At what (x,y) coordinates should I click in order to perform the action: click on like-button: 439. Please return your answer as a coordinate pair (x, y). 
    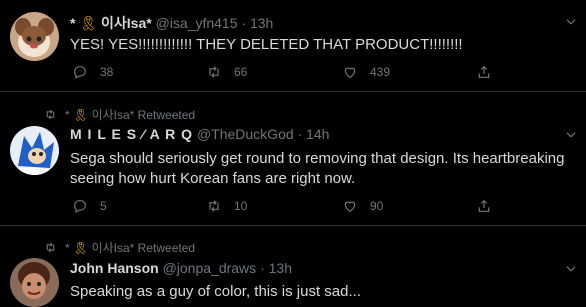
    Looking at the image, I should click on (366, 72).